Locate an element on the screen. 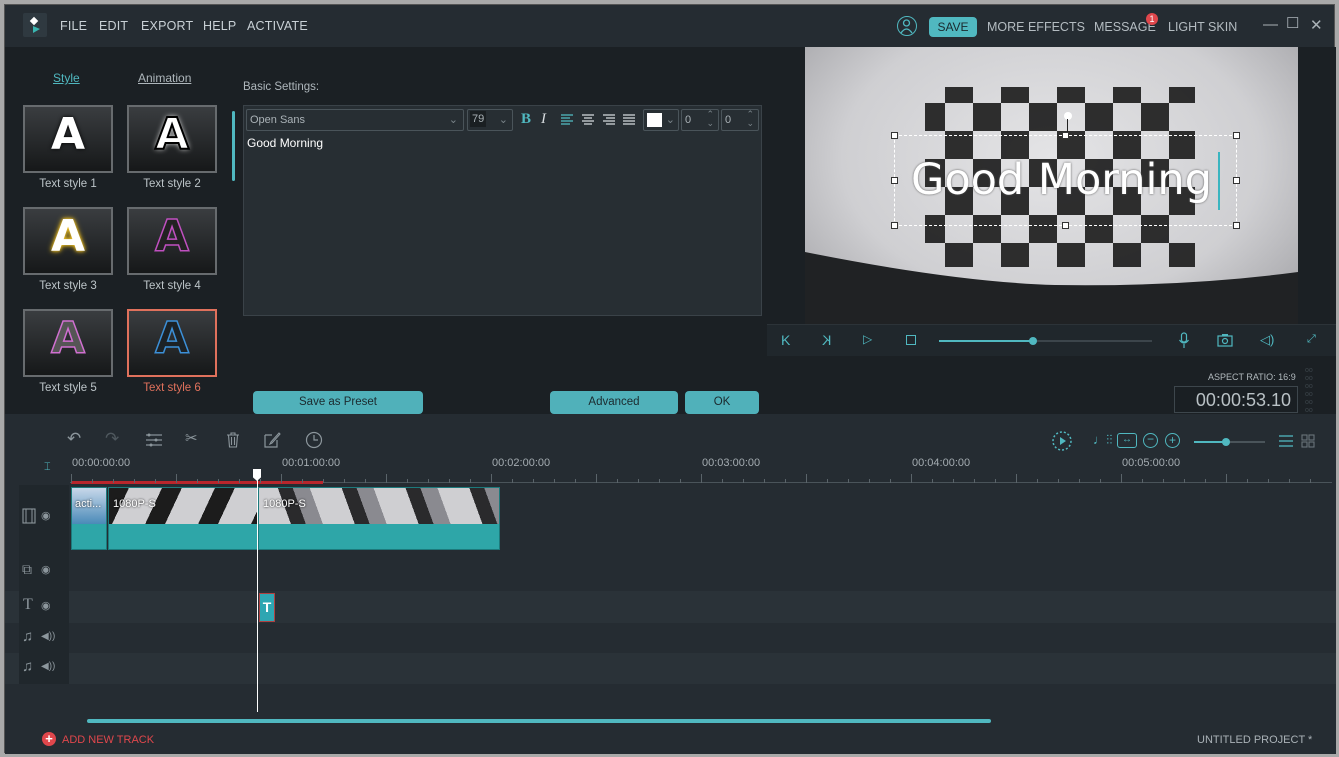 The image size is (1339, 757). timeline-zoom-slider is located at coordinates (1229, 442).